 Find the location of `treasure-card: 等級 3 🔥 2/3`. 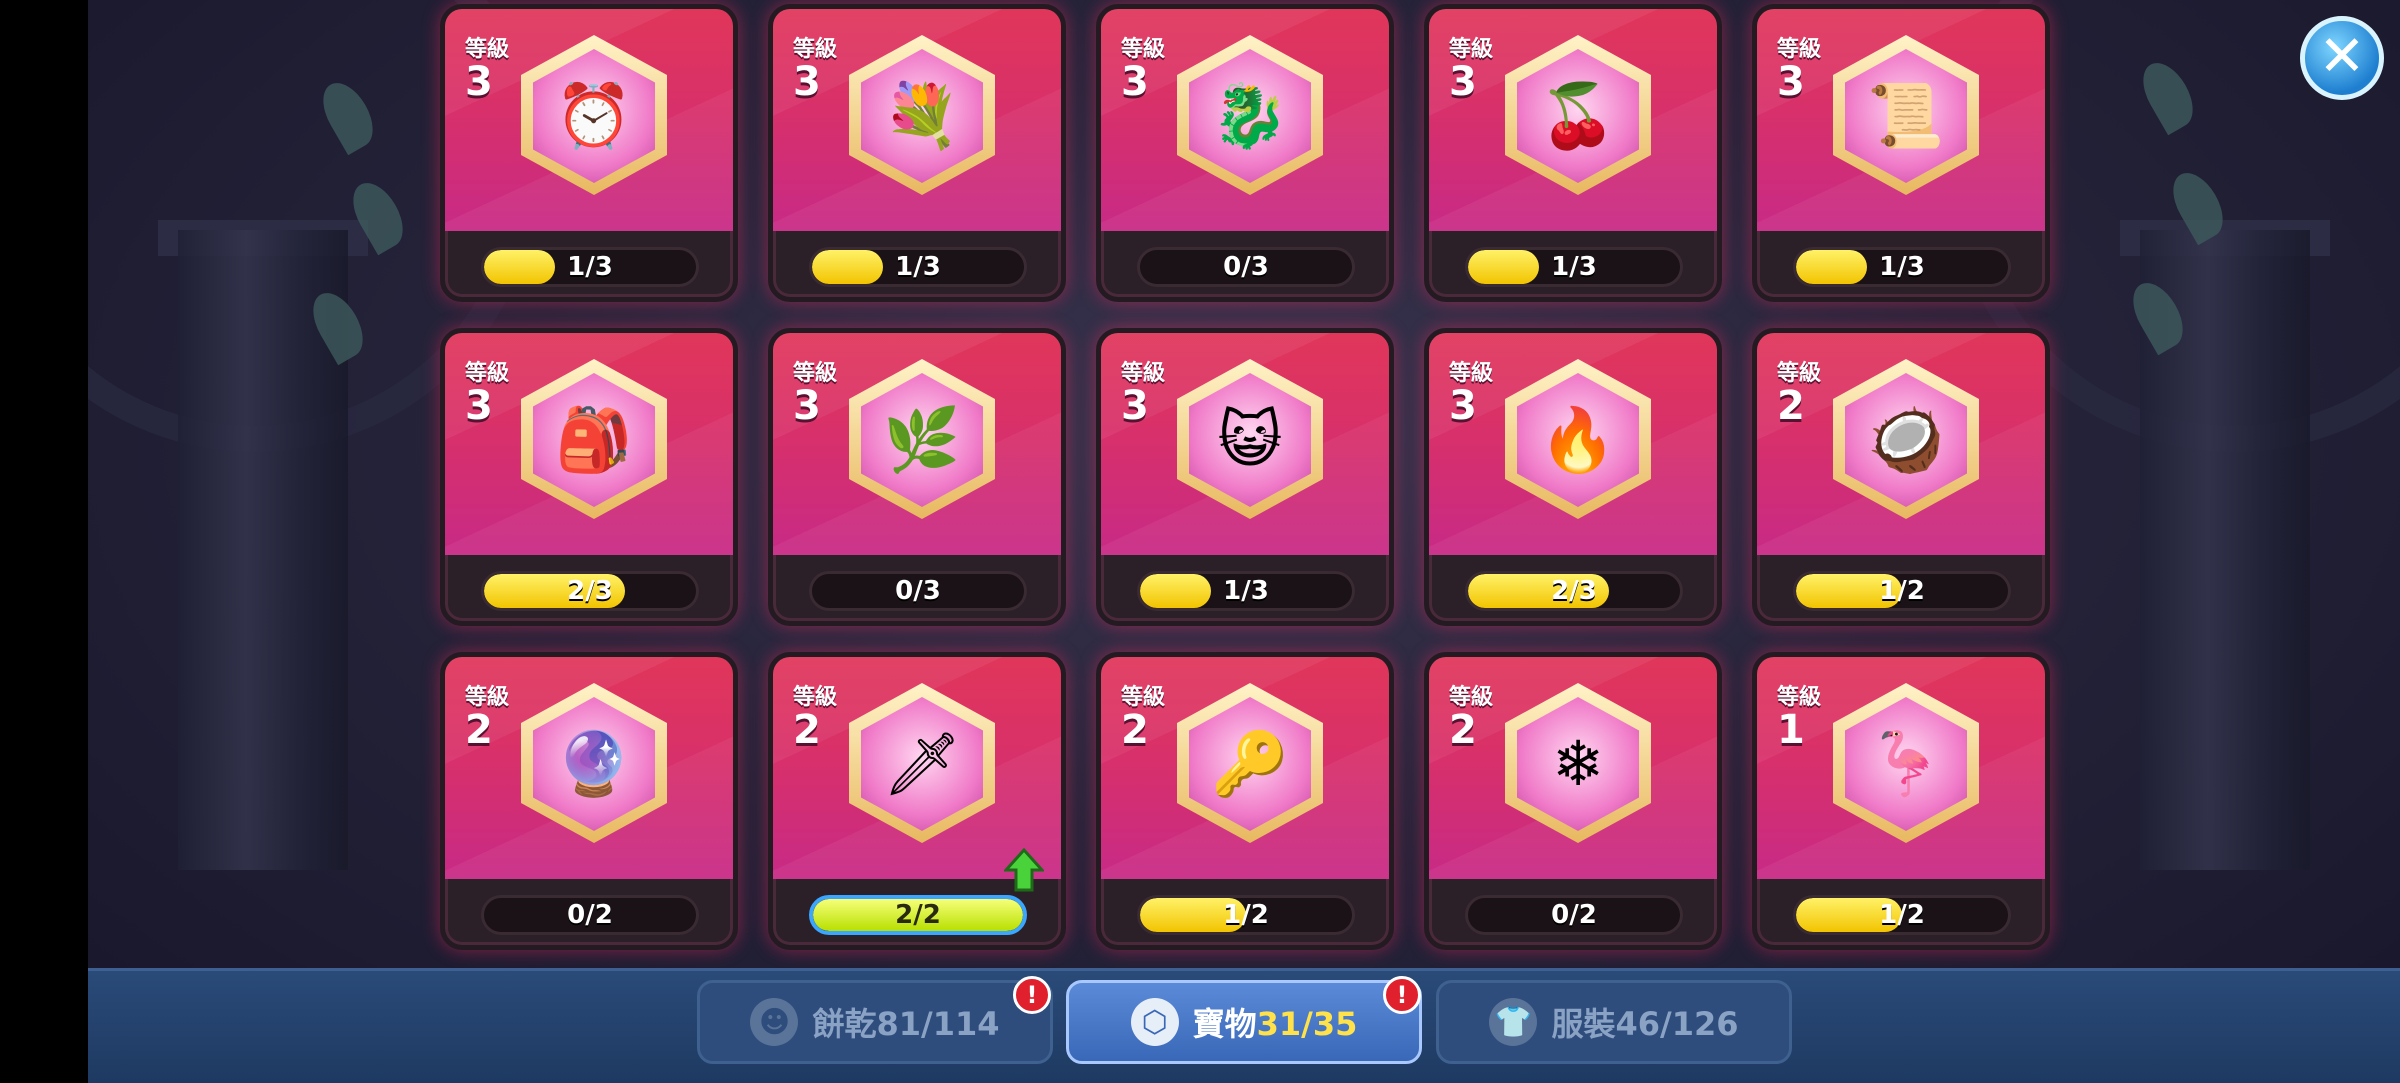

treasure-card: 等級 3 🔥 2/3 is located at coordinates (1573, 477).